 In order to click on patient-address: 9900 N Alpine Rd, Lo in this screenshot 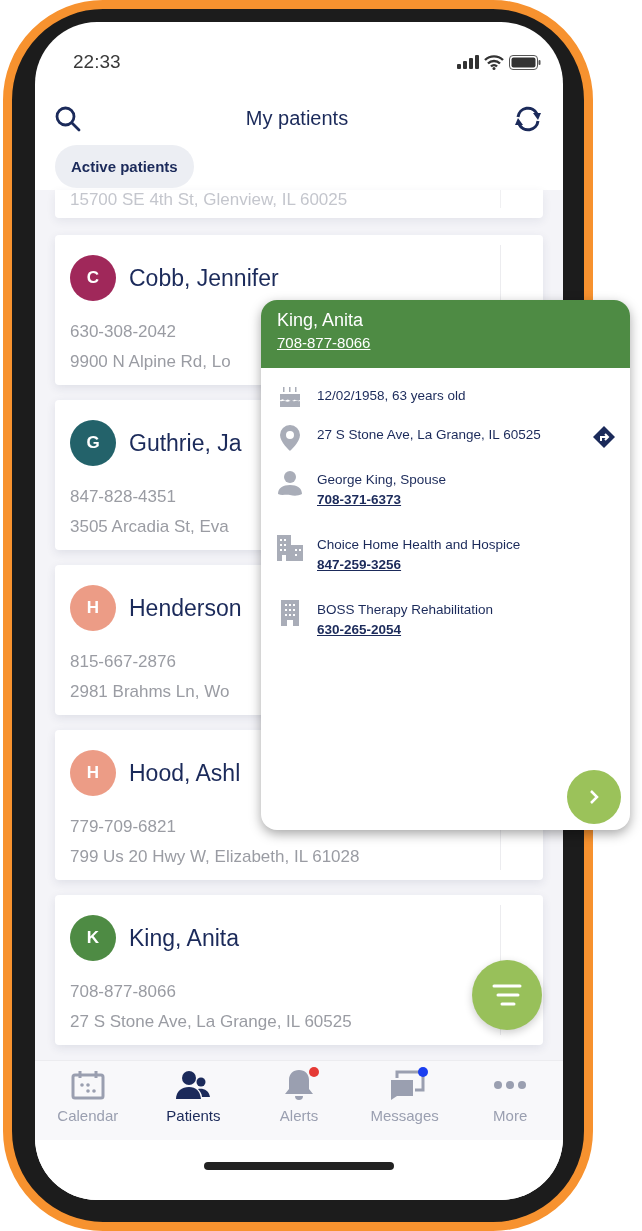, I will do `click(150, 362)`.